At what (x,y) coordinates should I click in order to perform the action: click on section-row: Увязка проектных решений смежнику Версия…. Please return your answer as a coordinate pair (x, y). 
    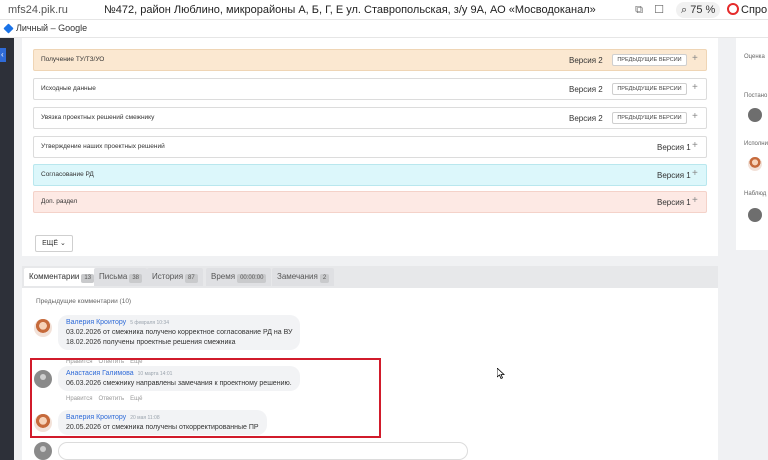
    Looking at the image, I should click on (370, 118).